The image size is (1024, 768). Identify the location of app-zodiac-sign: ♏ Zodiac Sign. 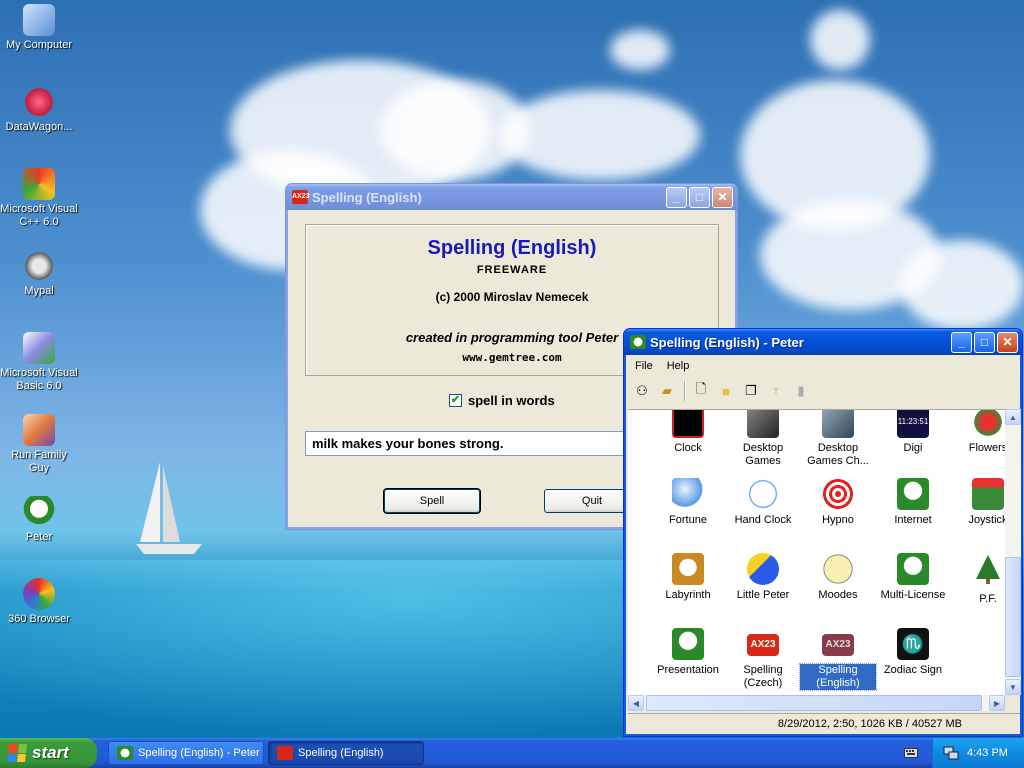
(913, 652).